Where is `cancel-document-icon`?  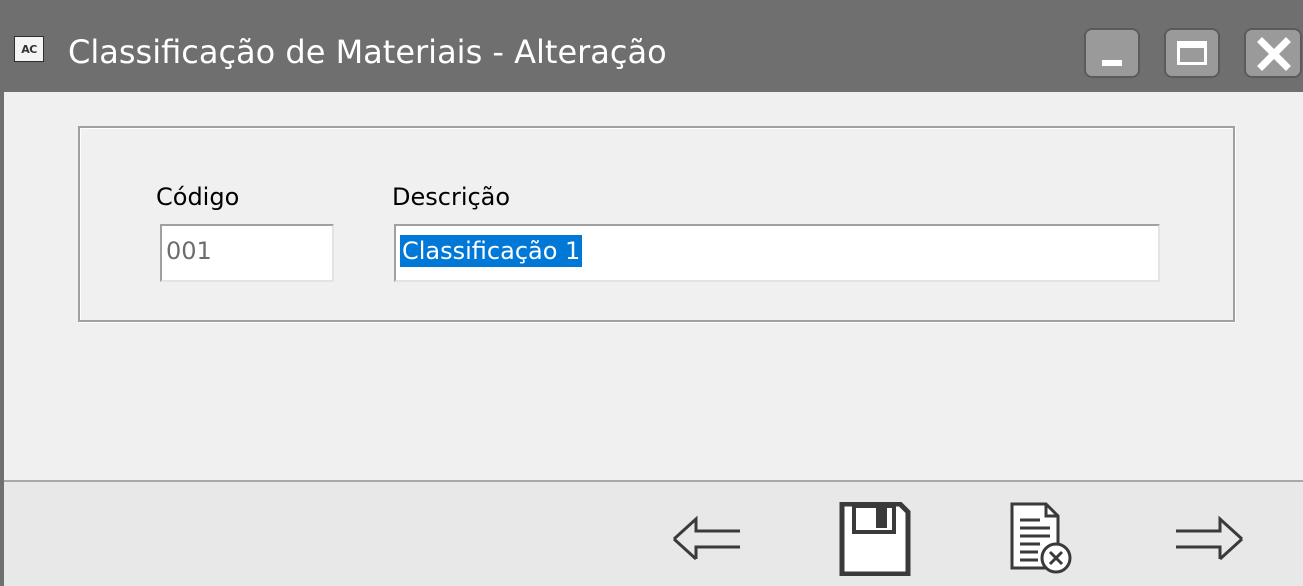
cancel-document-icon is located at coordinates (1041, 538).